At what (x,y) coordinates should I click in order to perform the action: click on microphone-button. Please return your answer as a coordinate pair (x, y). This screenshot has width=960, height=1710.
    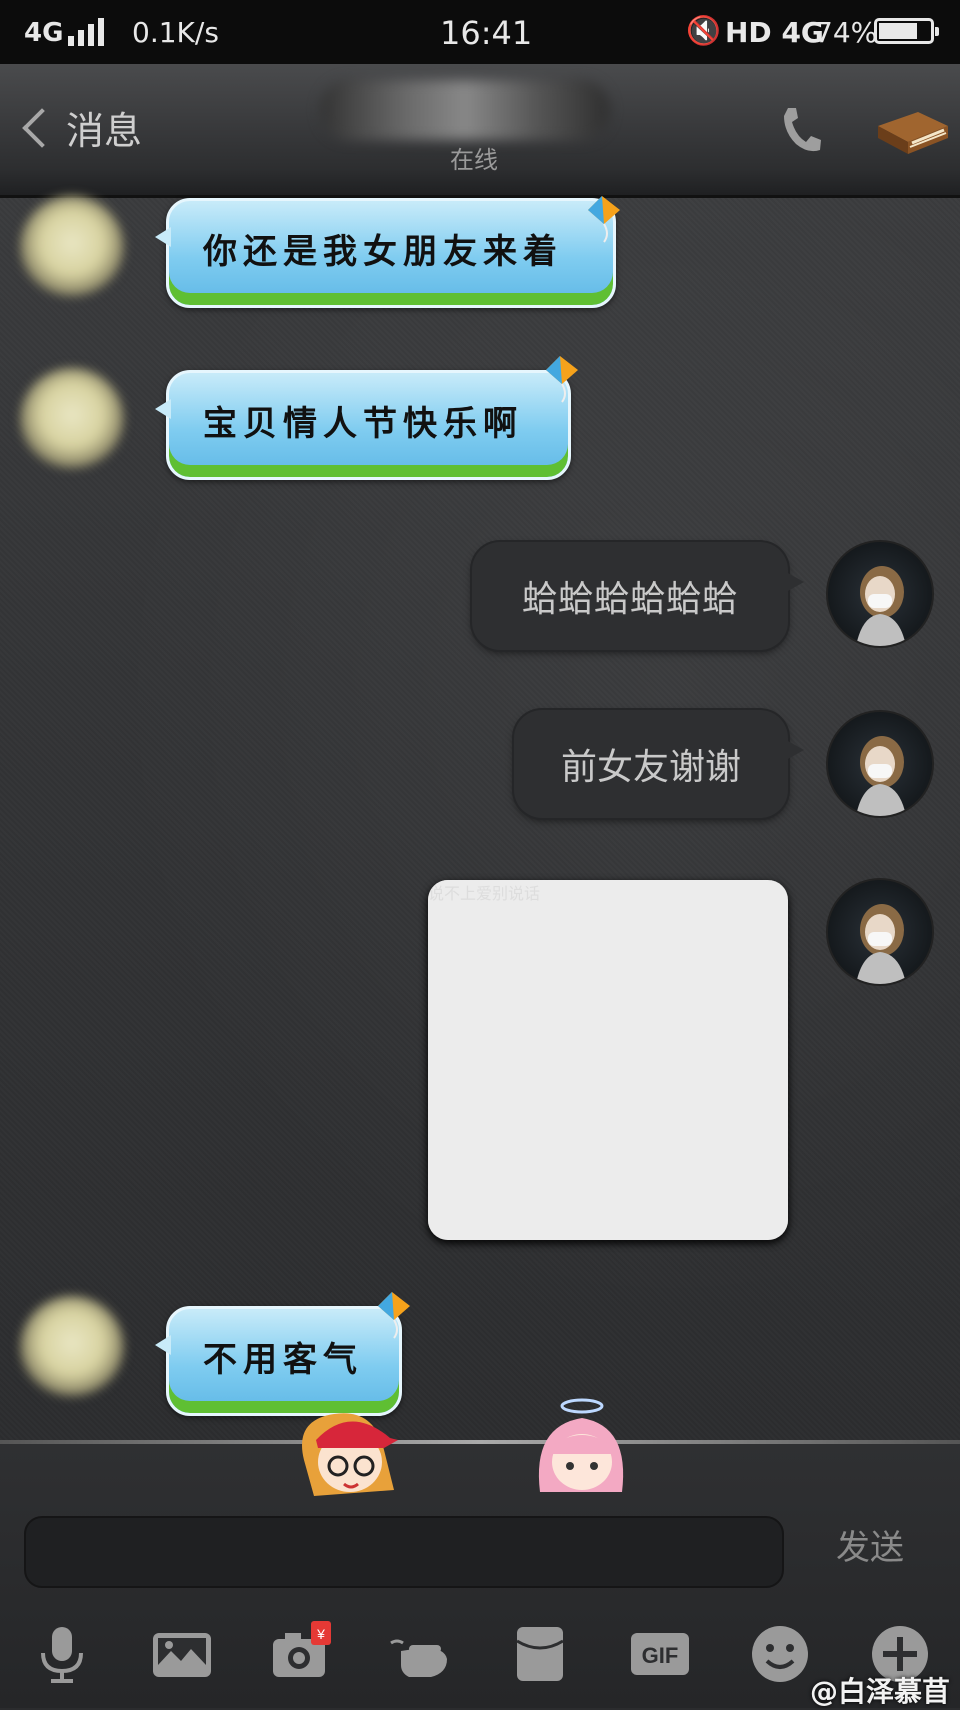
    Looking at the image, I should click on (62, 1654).